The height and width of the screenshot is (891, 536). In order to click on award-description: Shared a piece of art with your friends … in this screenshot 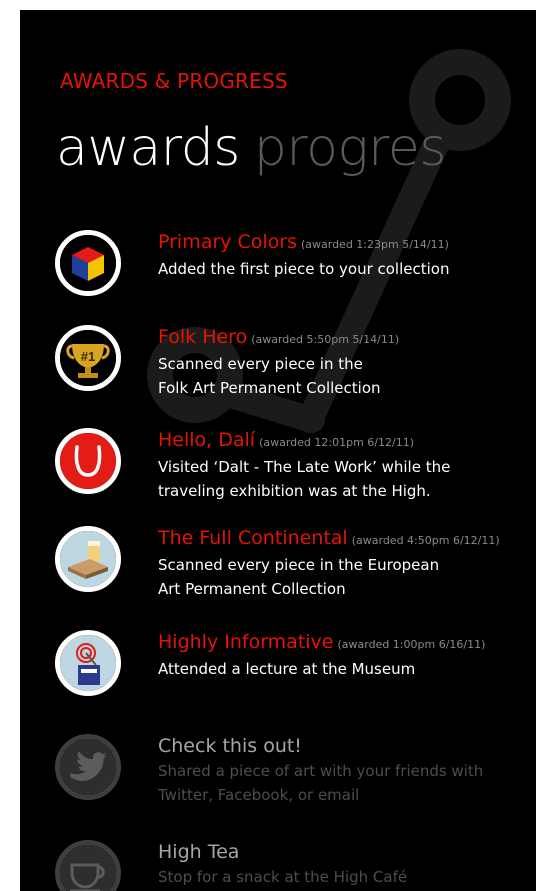, I will do `click(321, 771)`.